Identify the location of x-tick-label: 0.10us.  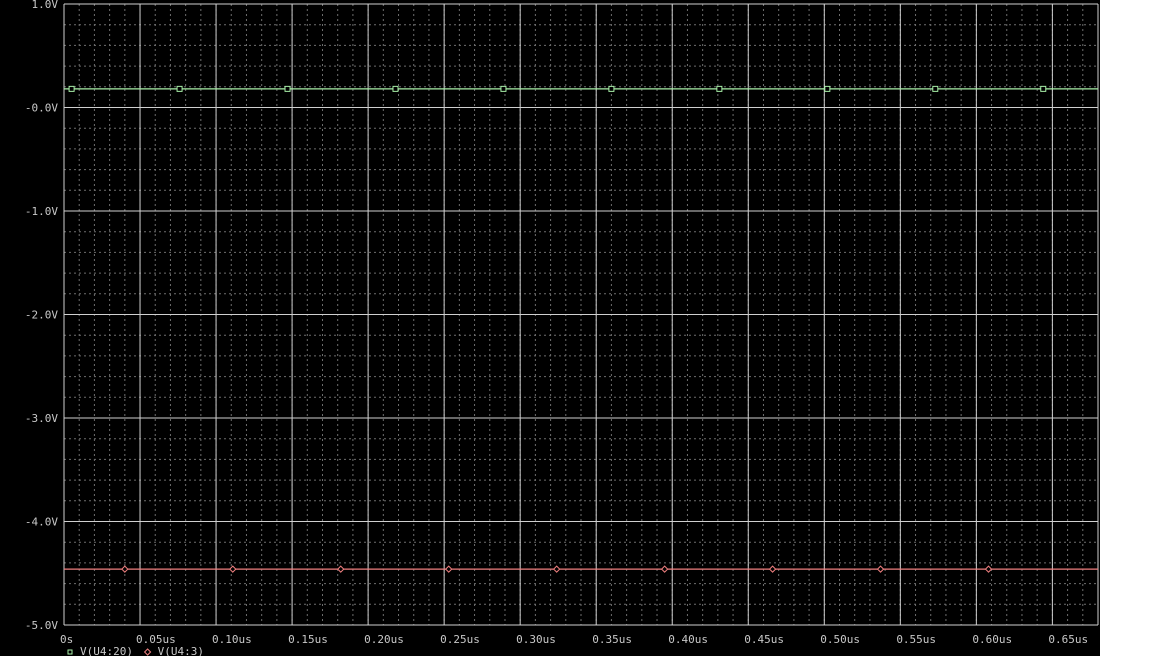
(232, 639).